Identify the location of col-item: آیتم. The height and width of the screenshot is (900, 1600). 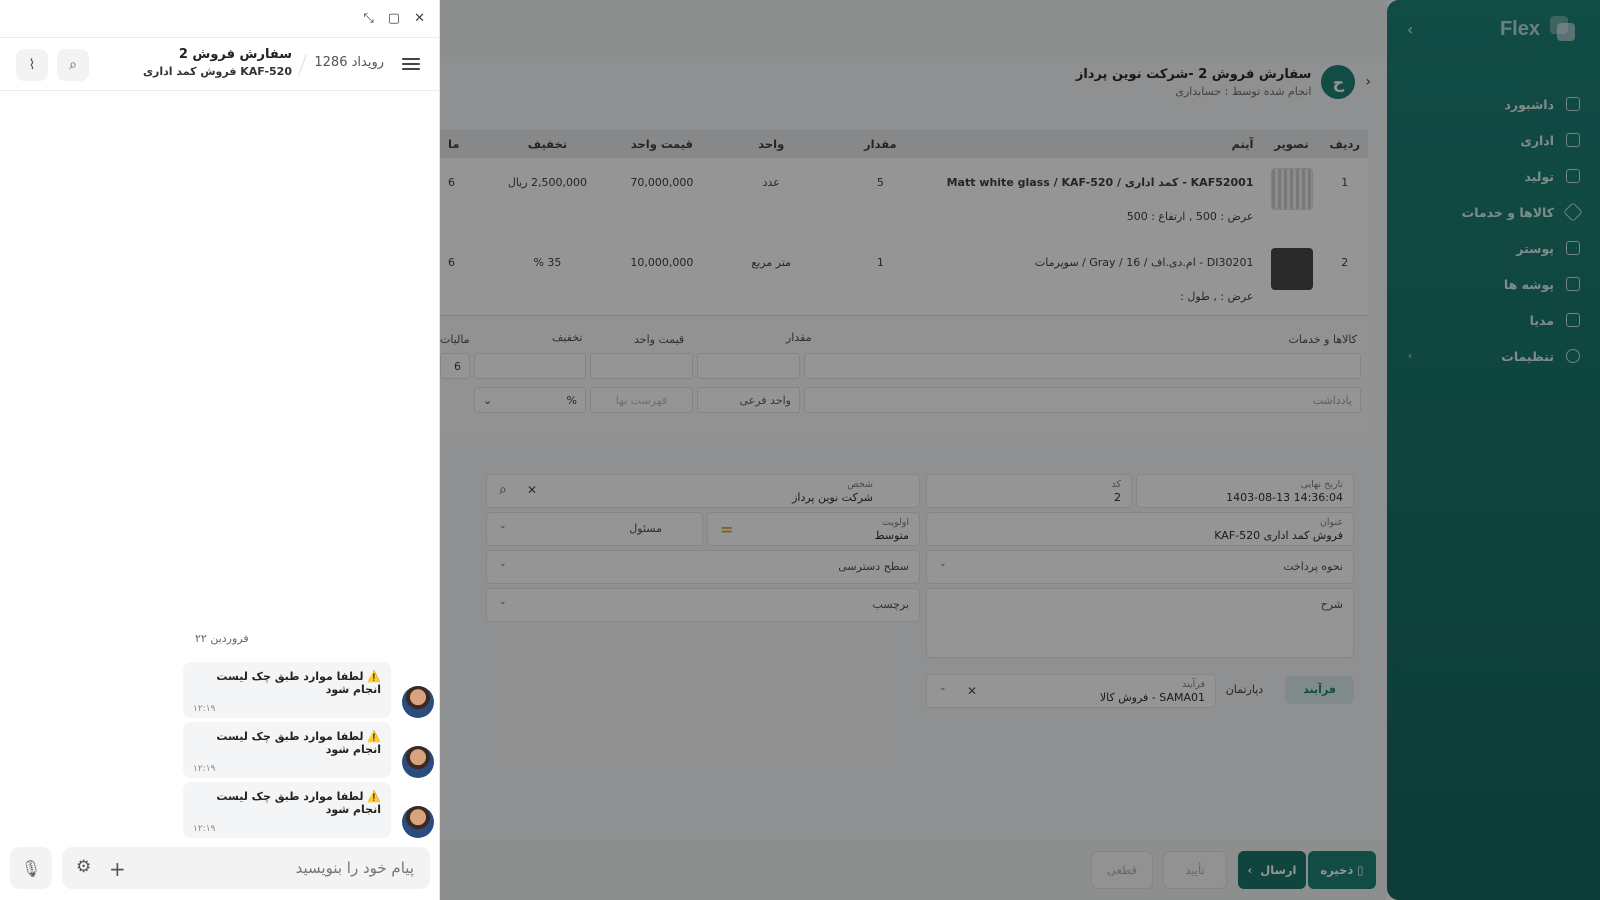
(1098, 144).